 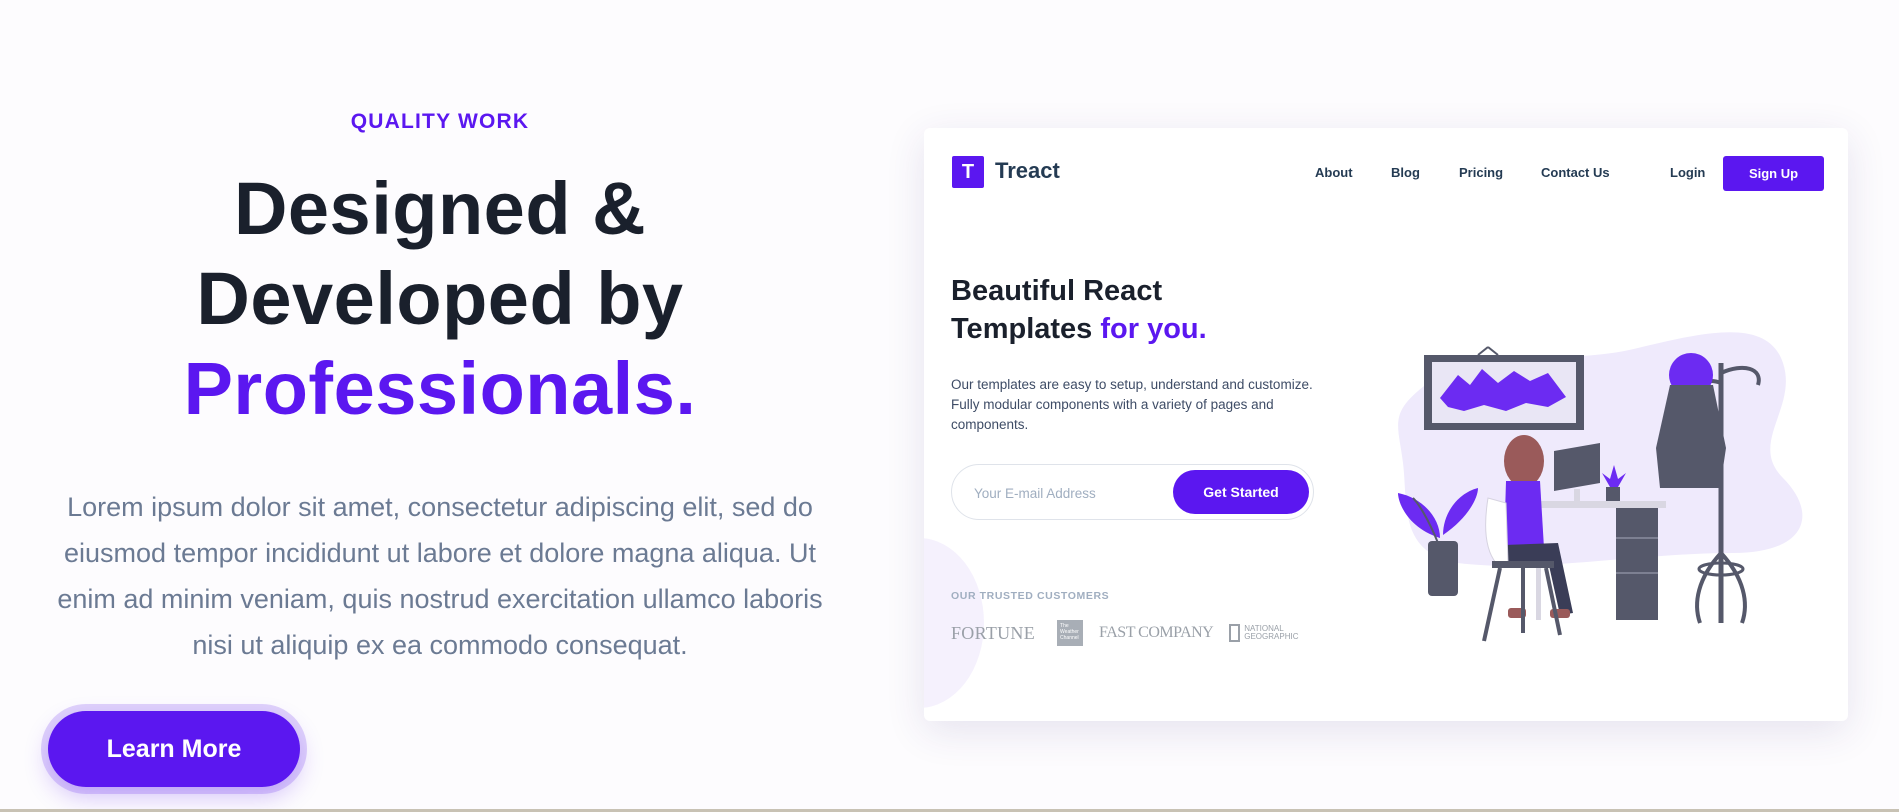 I want to click on wall-frame, so click(x=1504, y=388).